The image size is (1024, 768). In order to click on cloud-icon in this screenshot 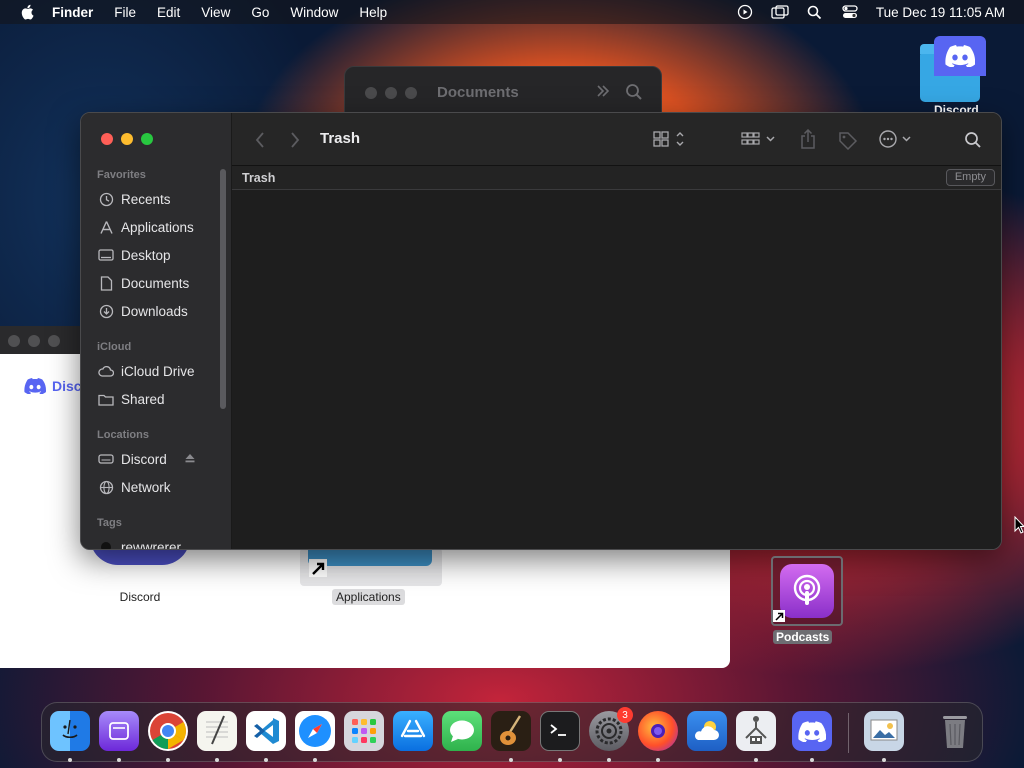, I will do `click(106, 371)`.